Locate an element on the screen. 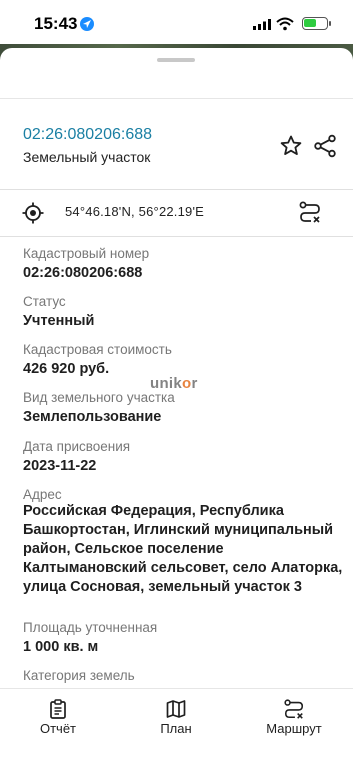  nav-report-button: Отчёт is located at coordinates (58, 719).